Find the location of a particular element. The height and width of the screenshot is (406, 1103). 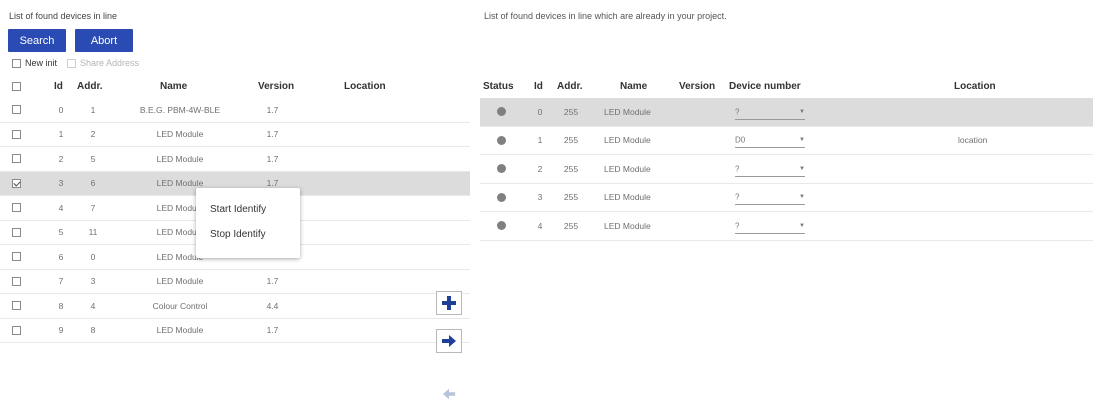

cell-id: 7 is located at coordinates (61, 281).